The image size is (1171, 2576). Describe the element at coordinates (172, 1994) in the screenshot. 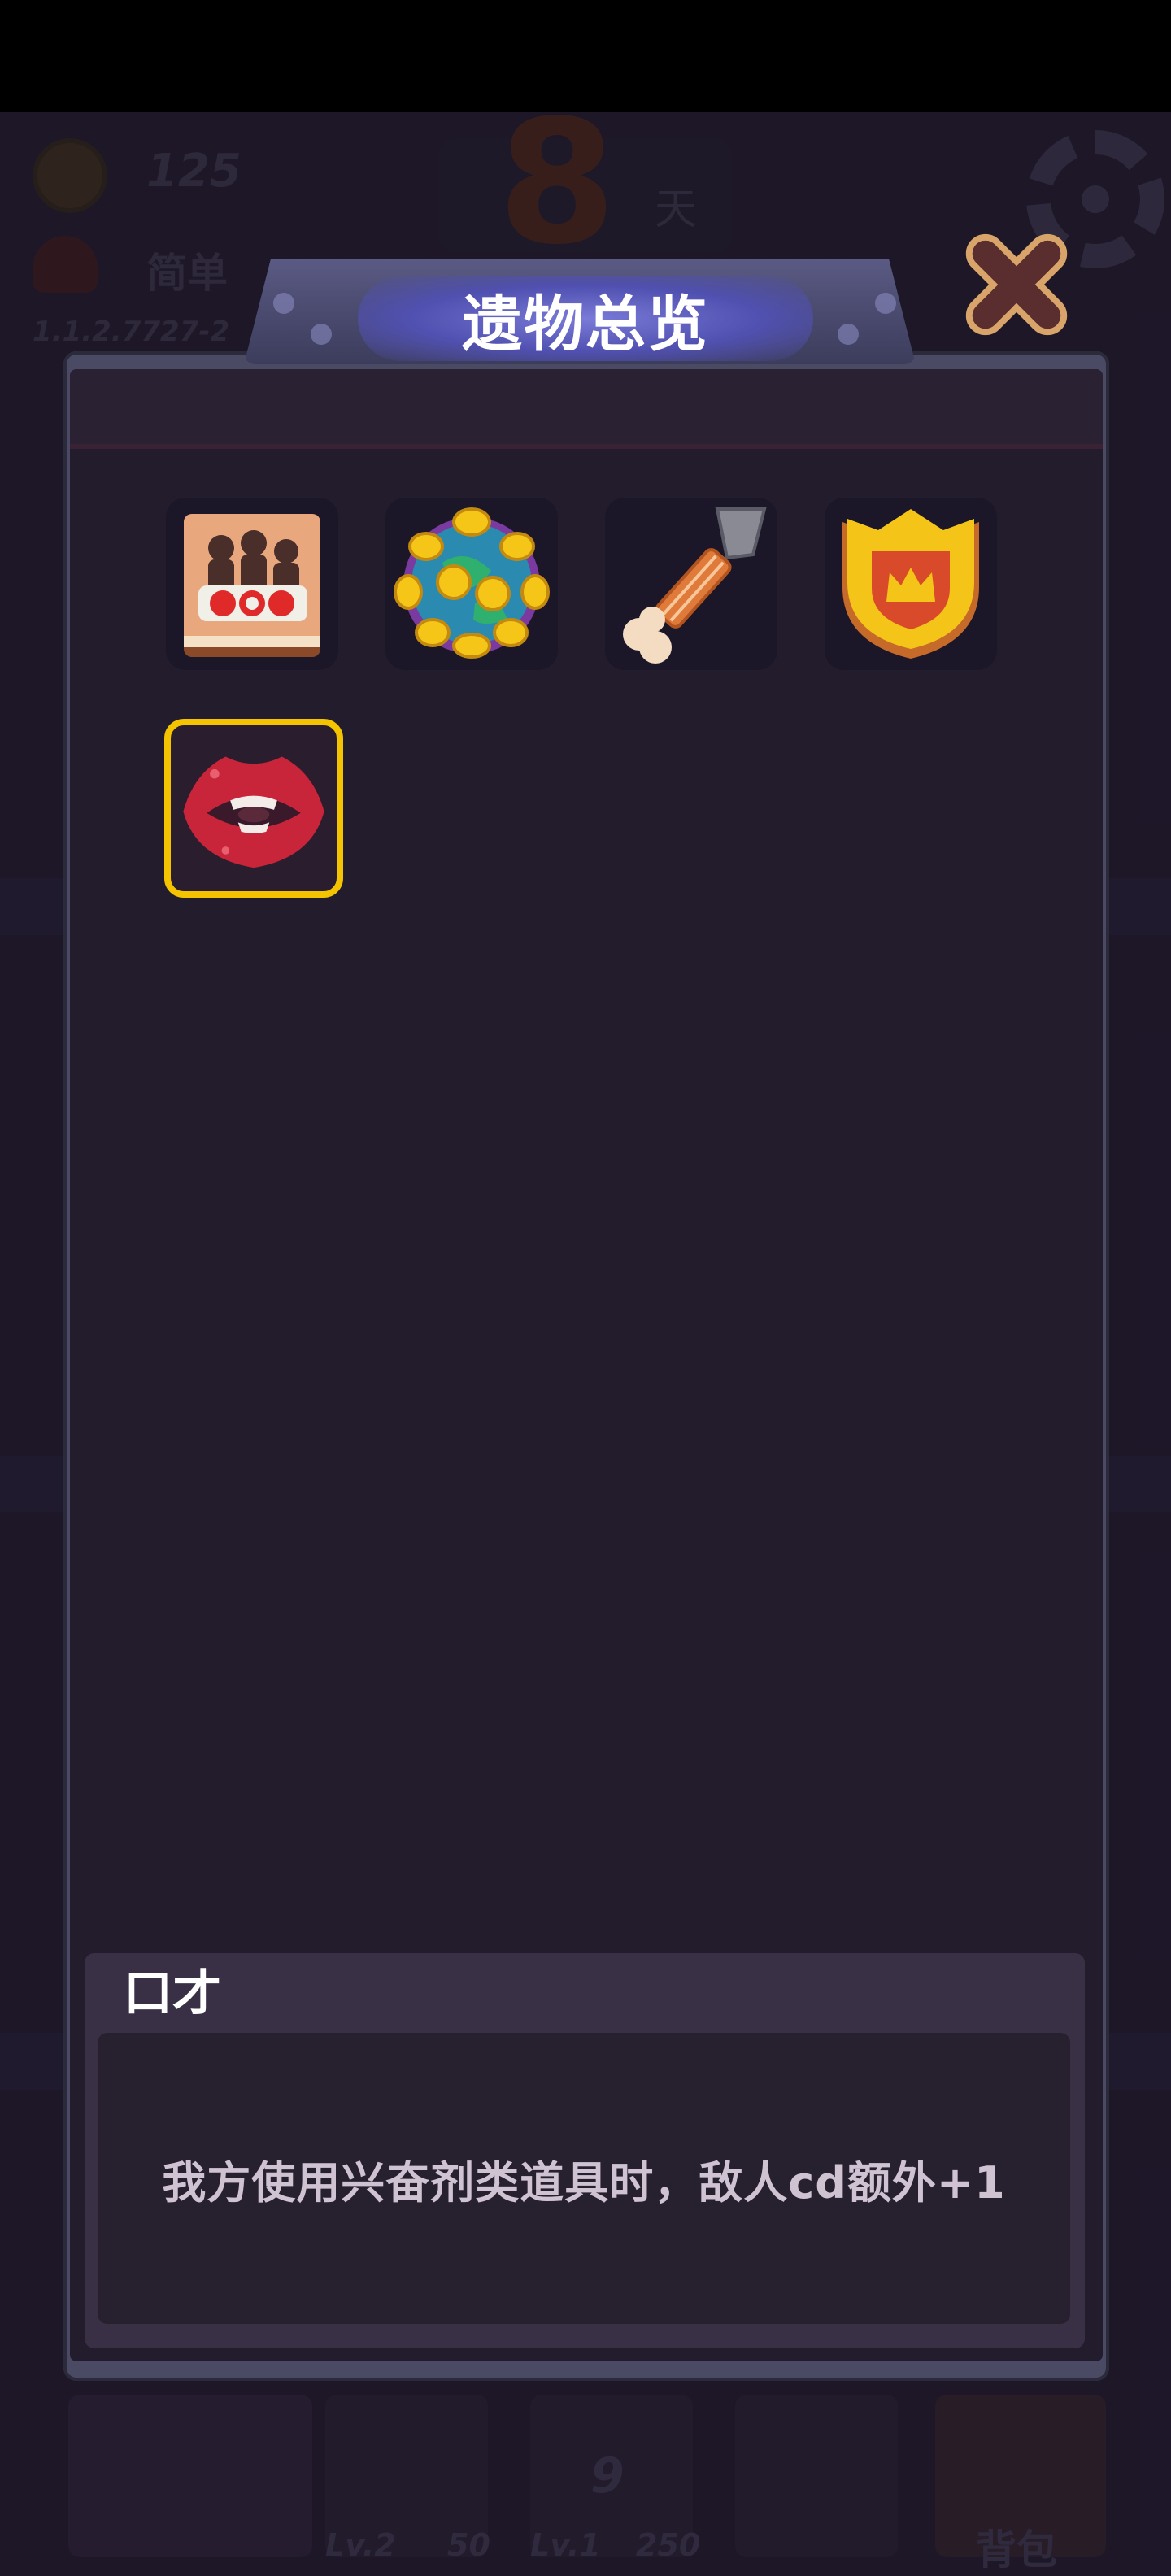

I see `relic-name: 口才` at that location.